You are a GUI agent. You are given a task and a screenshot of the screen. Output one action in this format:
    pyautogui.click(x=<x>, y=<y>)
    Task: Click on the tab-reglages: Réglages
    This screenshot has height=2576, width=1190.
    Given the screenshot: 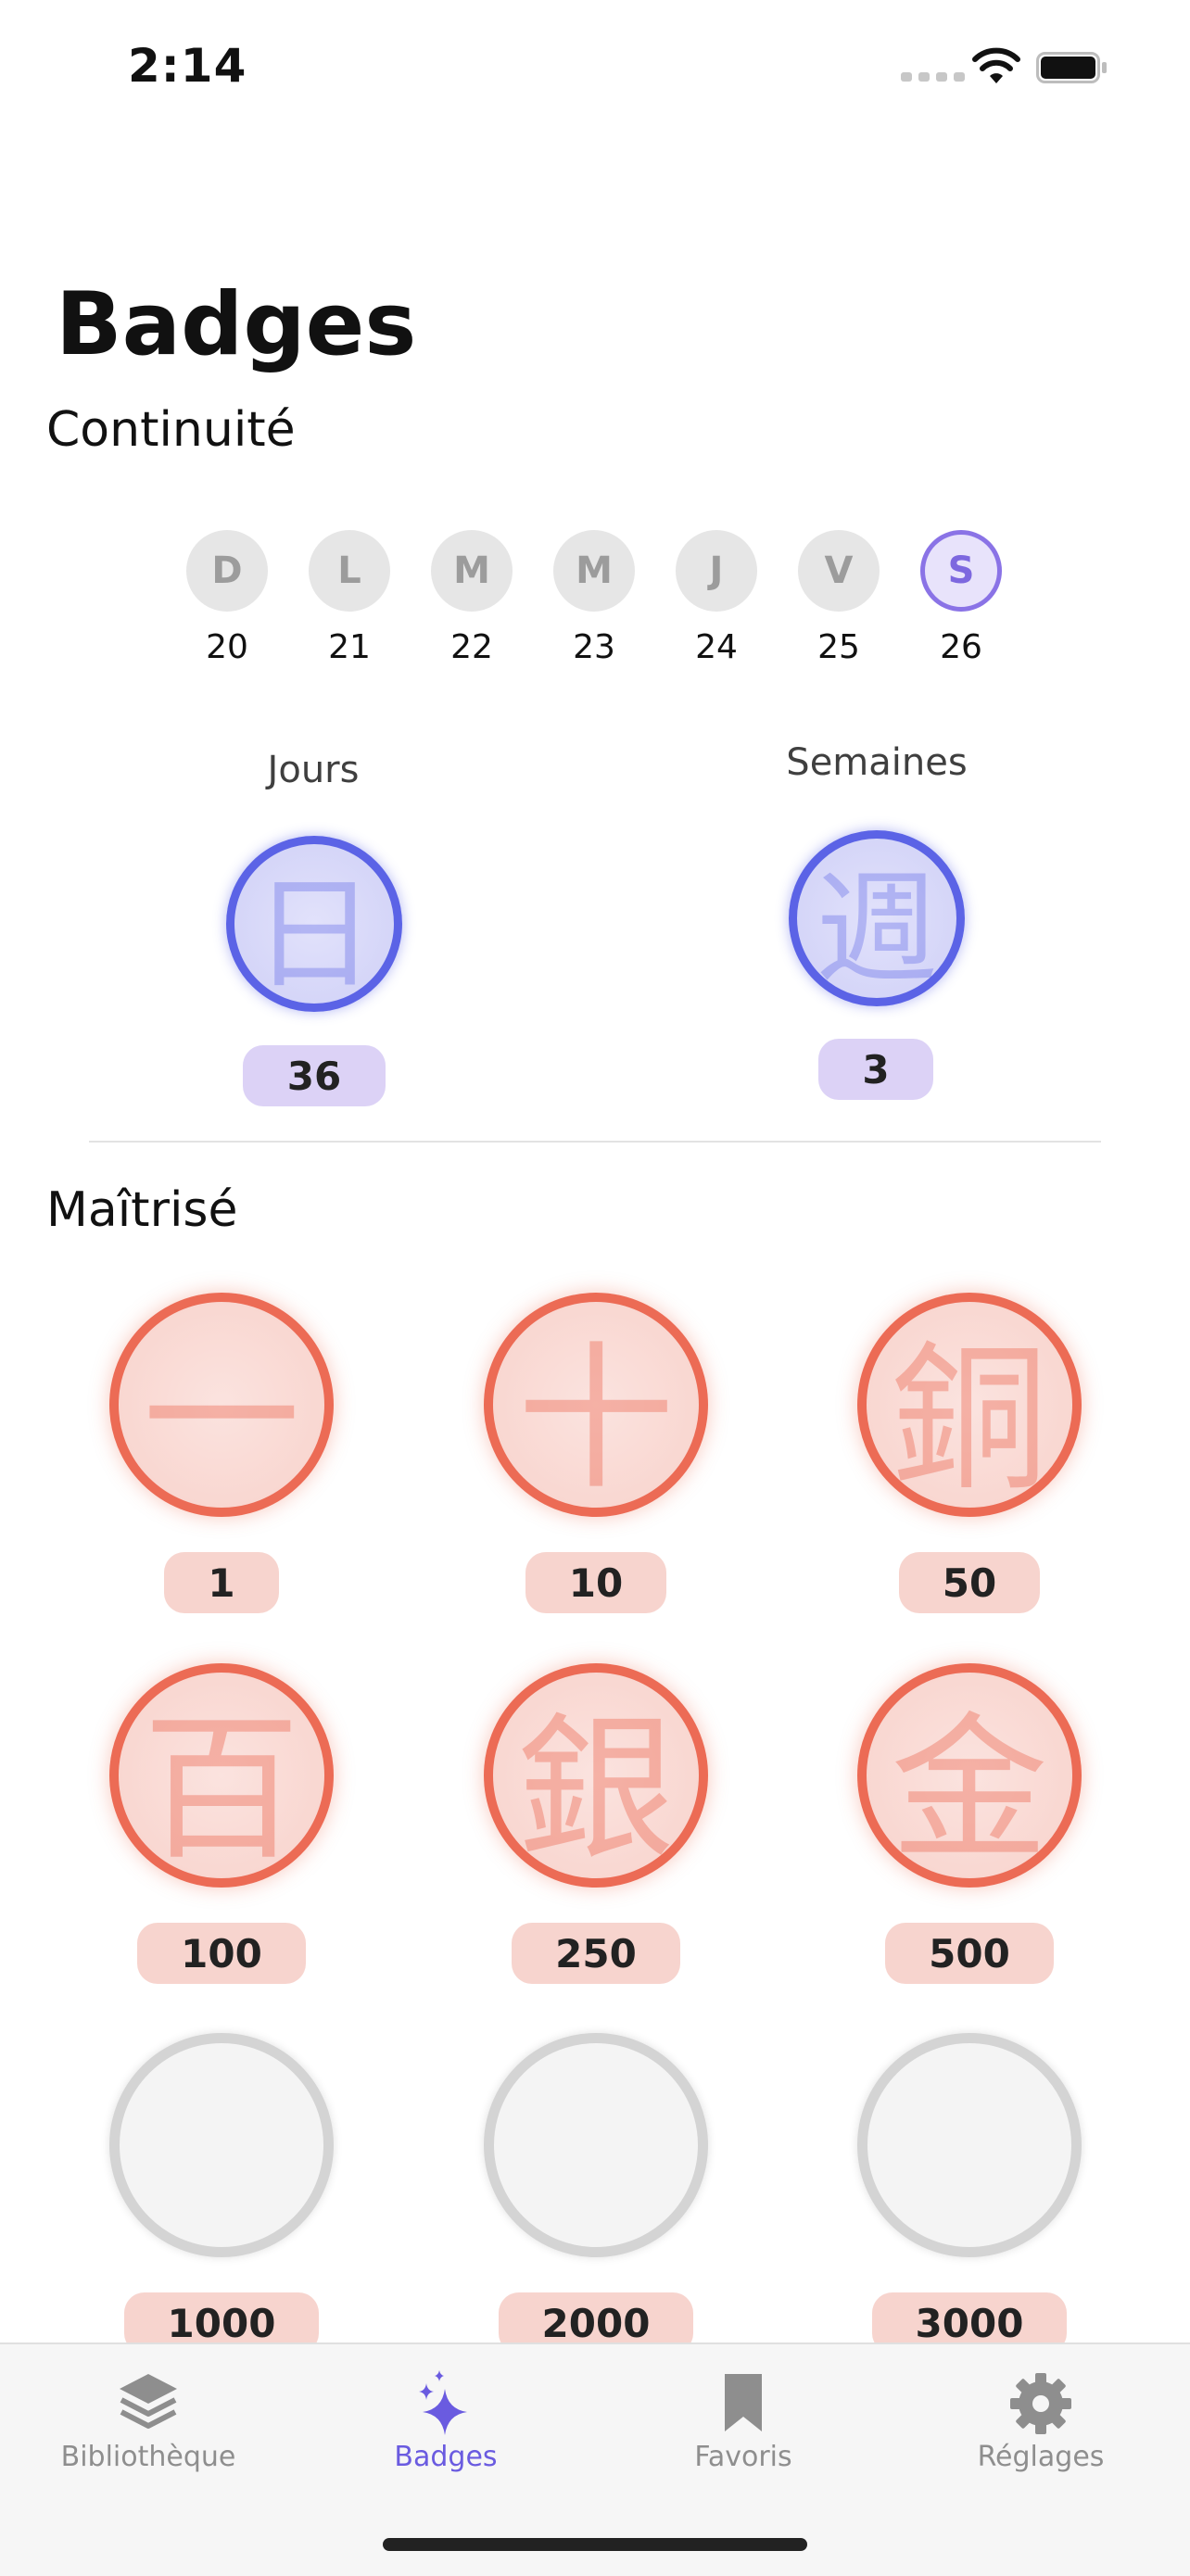 What is the action you would take?
    pyautogui.click(x=1041, y=2420)
    